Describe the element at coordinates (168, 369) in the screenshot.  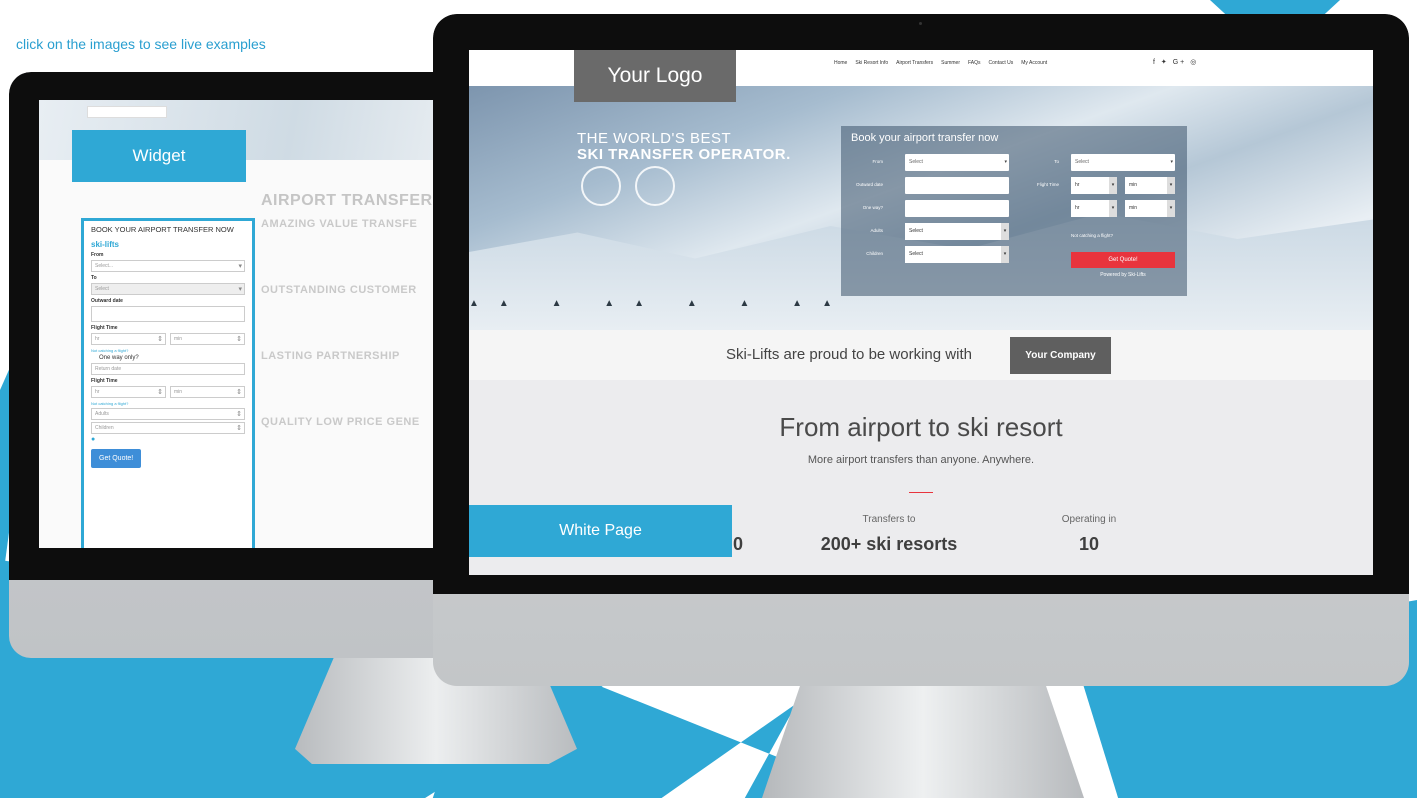
I see `widget-return-date-input: Return date` at that location.